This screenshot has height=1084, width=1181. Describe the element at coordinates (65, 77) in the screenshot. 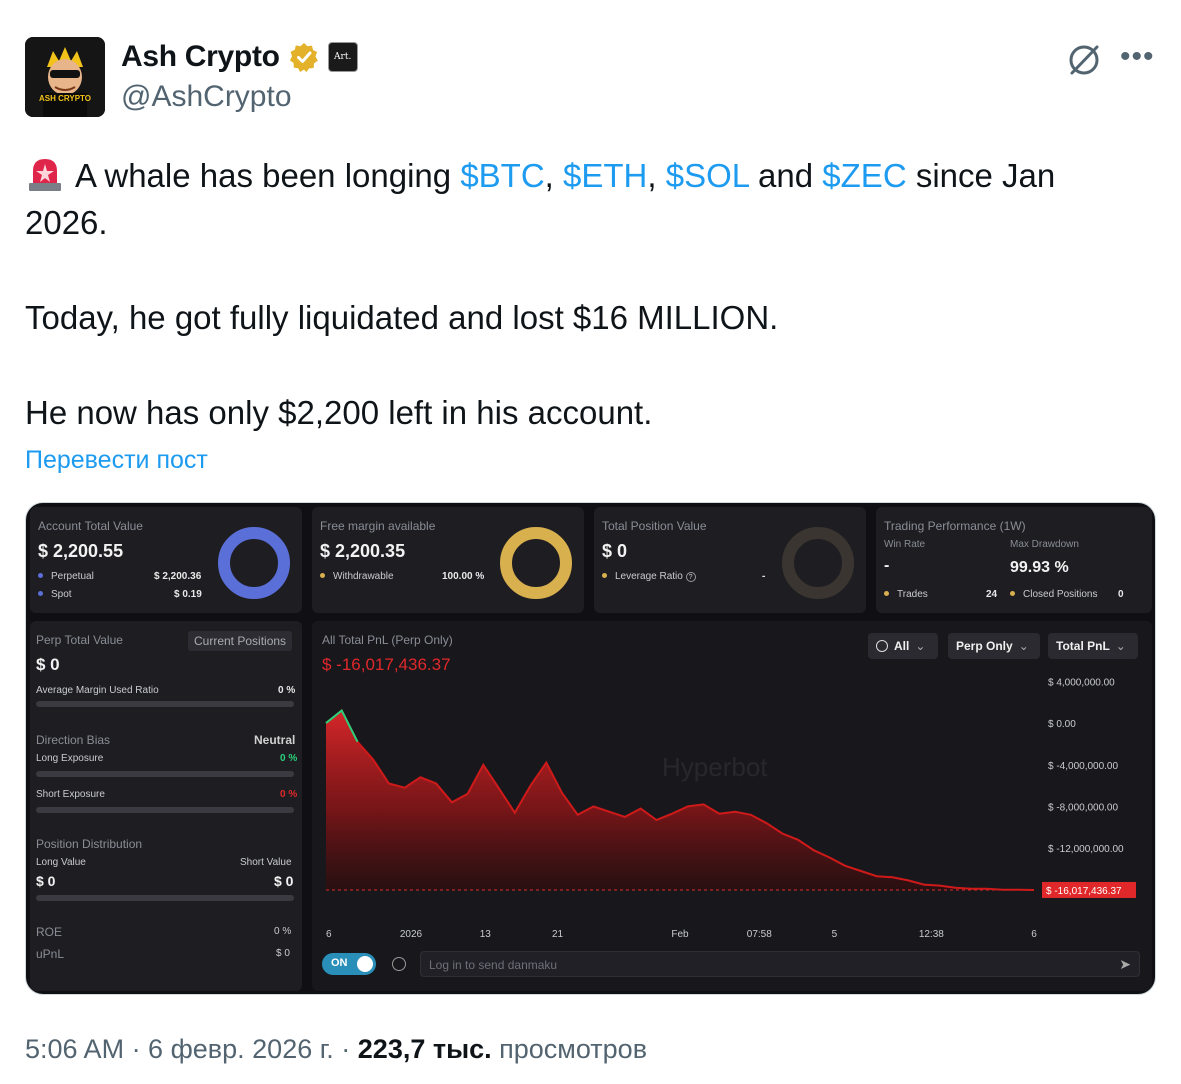

I see `avatar: ASH CRYPTO` at that location.